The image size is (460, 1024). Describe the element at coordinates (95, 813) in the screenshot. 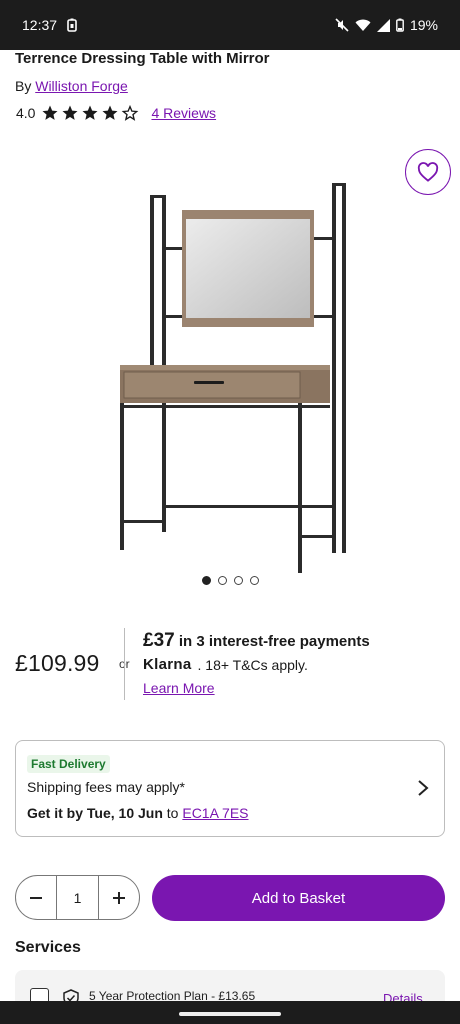

I see `delivery-date: Get it by Tue, 10 Jun` at that location.